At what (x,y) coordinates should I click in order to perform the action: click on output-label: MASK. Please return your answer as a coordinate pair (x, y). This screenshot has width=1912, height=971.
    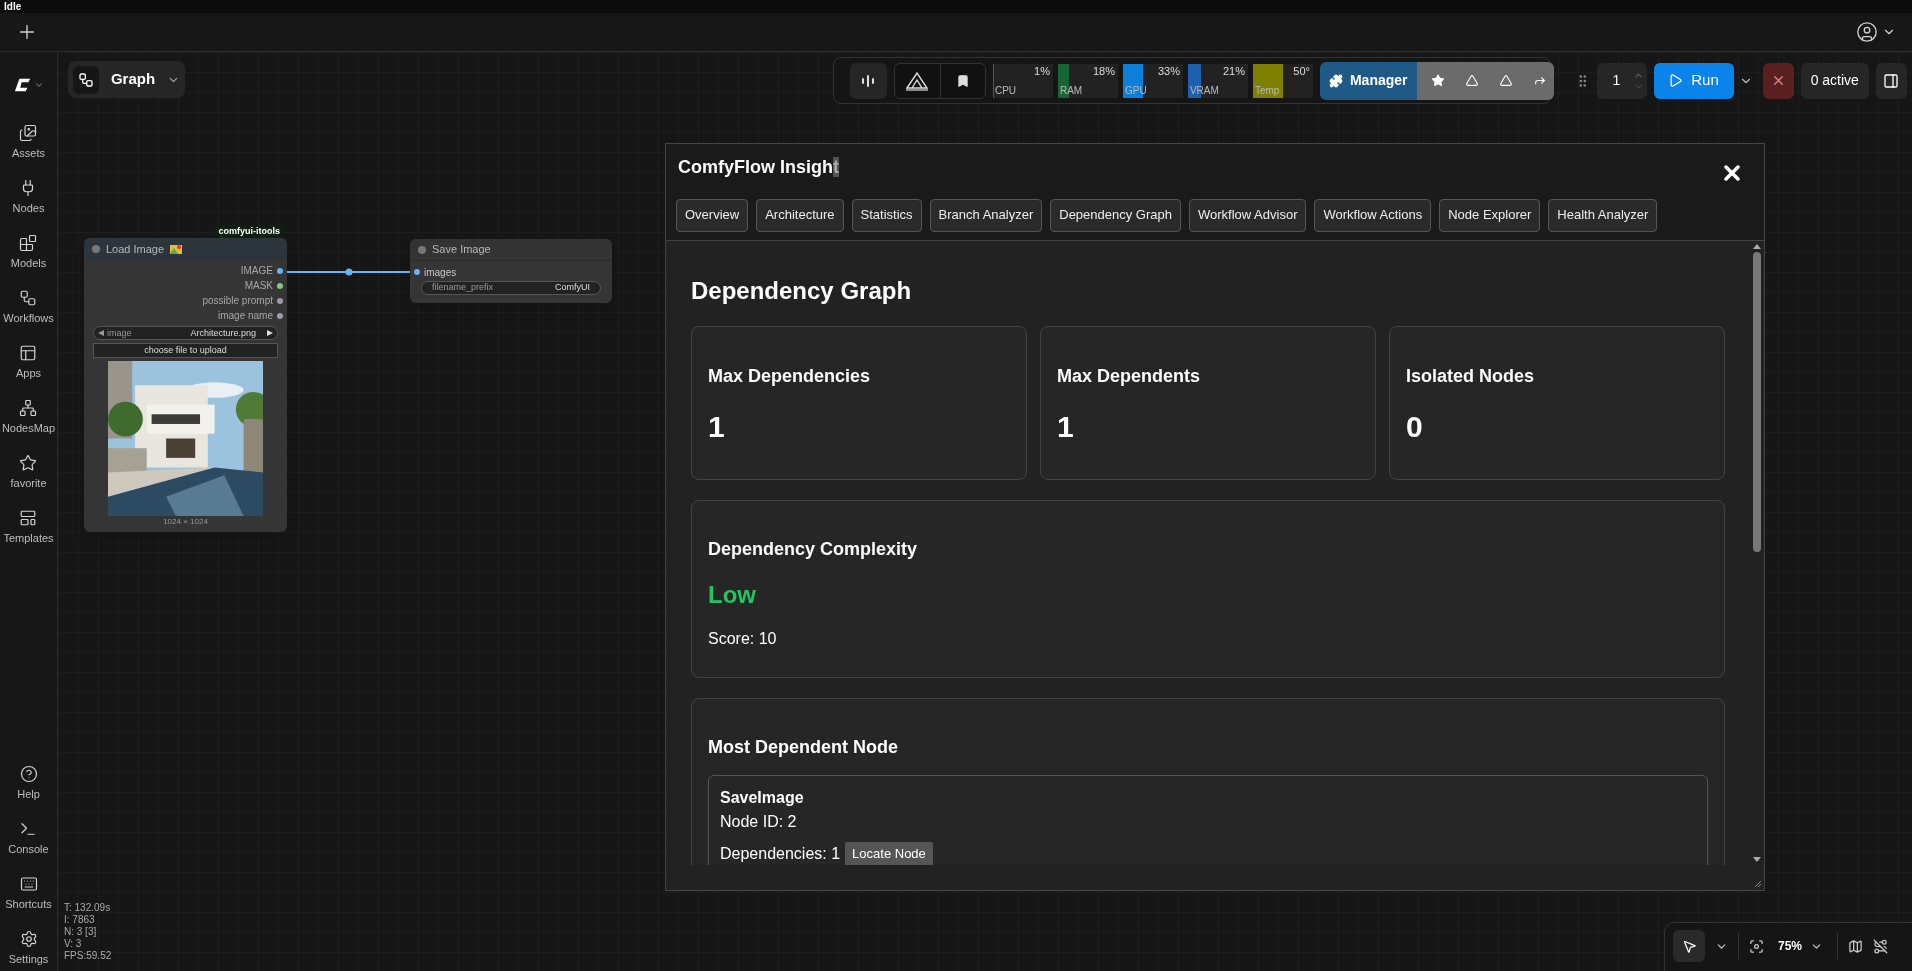
    Looking at the image, I should click on (258, 286).